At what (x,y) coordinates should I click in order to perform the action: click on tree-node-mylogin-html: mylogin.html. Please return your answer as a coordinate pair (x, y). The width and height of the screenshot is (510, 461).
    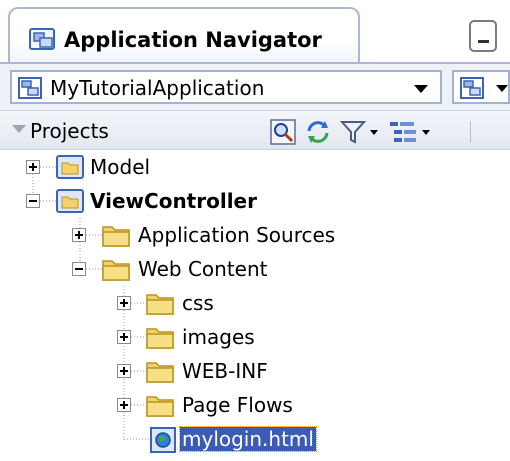
    Looking at the image, I should click on (170, 439).